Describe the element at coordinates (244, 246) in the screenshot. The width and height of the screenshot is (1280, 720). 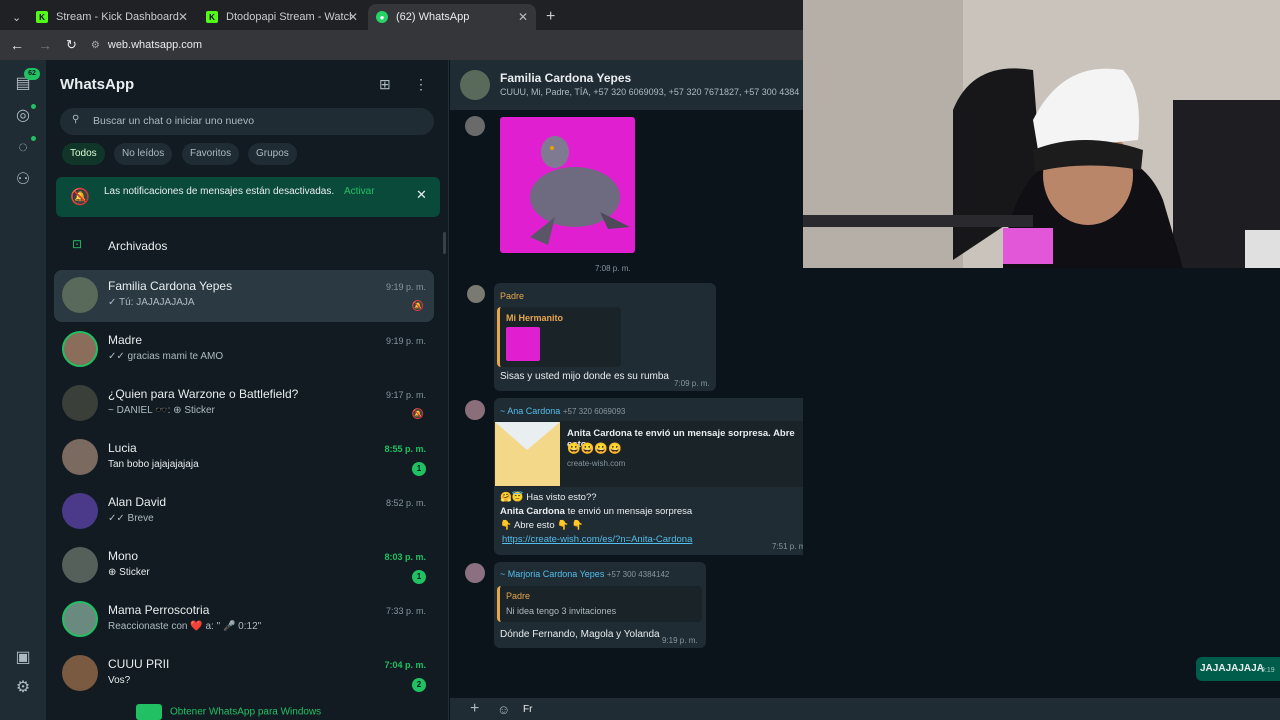
I see `archived-row: ⊡ Archivados` at that location.